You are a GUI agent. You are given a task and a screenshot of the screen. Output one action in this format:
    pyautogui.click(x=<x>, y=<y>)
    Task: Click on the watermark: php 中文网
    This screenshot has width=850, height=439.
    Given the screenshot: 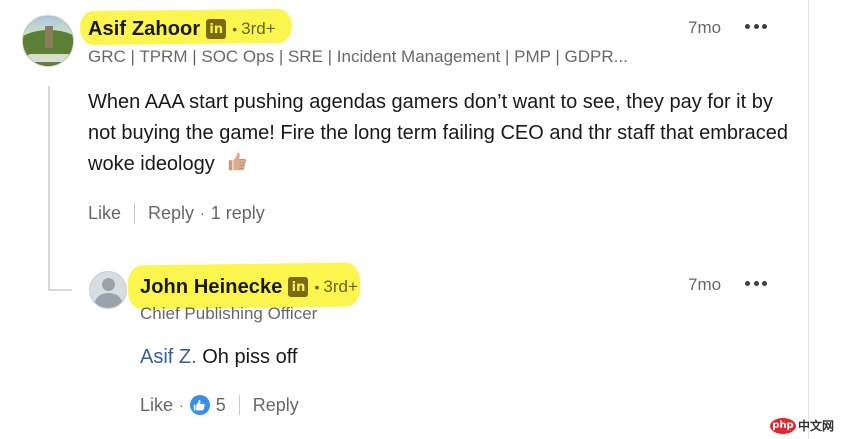 What is the action you would take?
    pyautogui.click(x=802, y=425)
    